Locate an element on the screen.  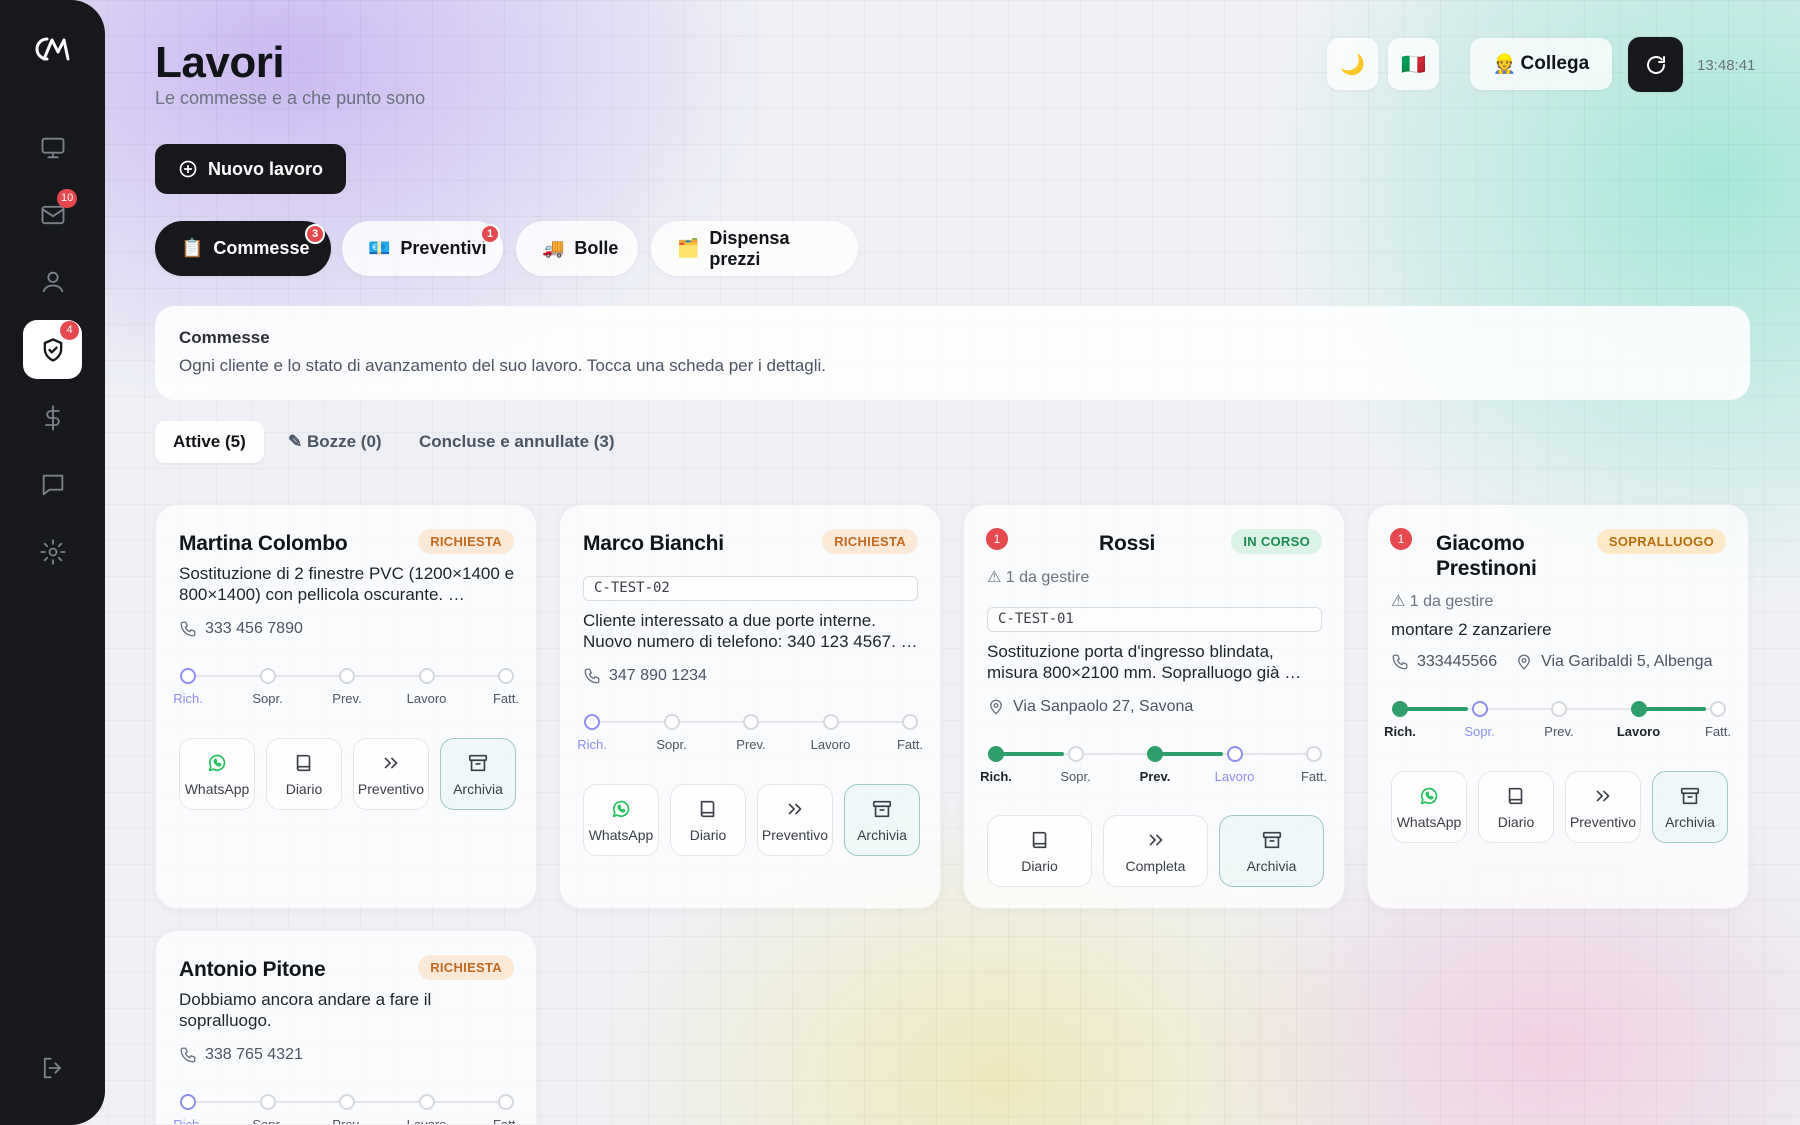
collega-button: 👷 Collega is located at coordinates (1541, 64).